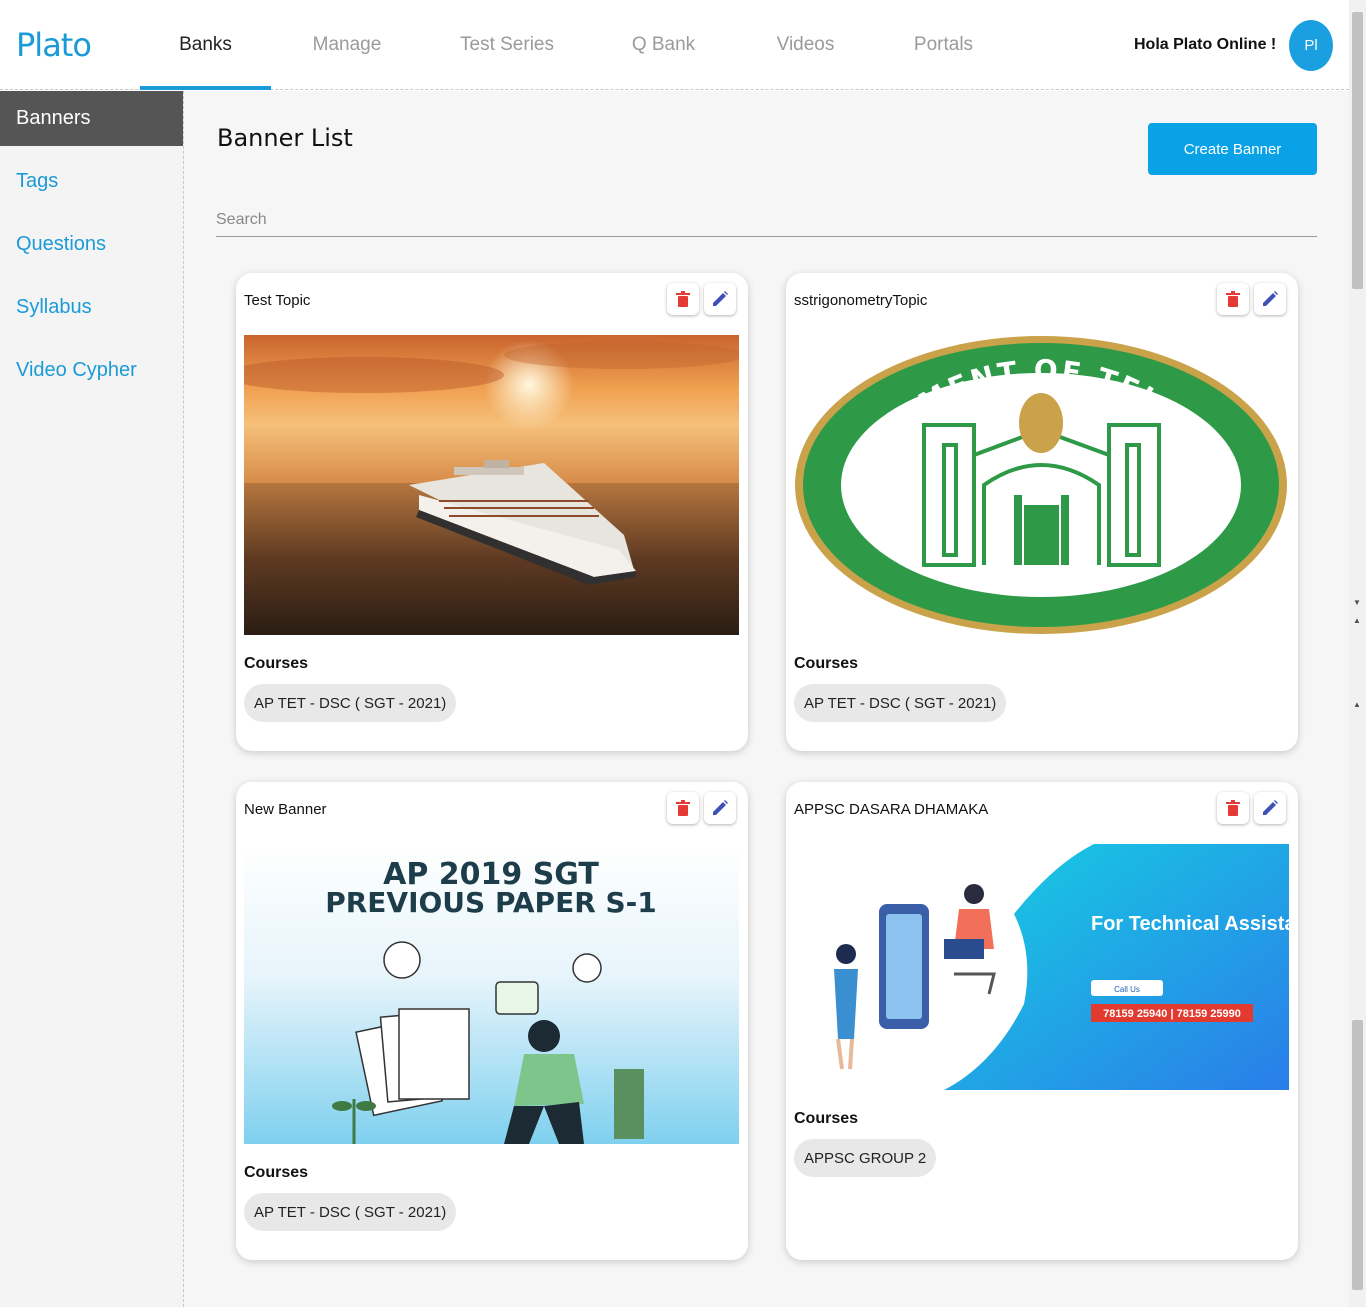 The width and height of the screenshot is (1366, 1307). What do you see at coordinates (347, 45) in the screenshot?
I see `tab-manage: Manage` at bounding box center [347, 45].